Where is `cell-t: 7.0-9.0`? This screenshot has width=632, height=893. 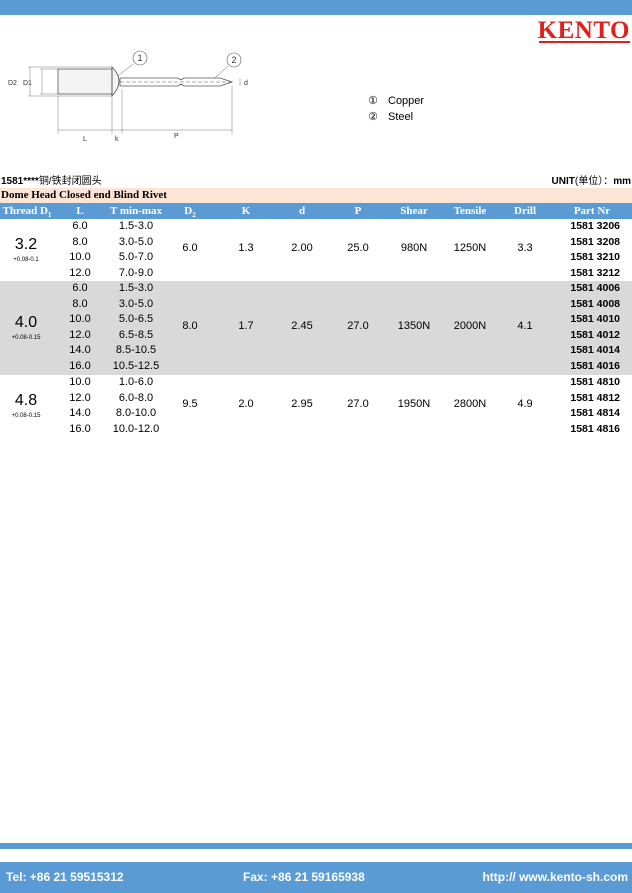 cell-t: 7.0-9.0 is located at coordinates (136, 272).